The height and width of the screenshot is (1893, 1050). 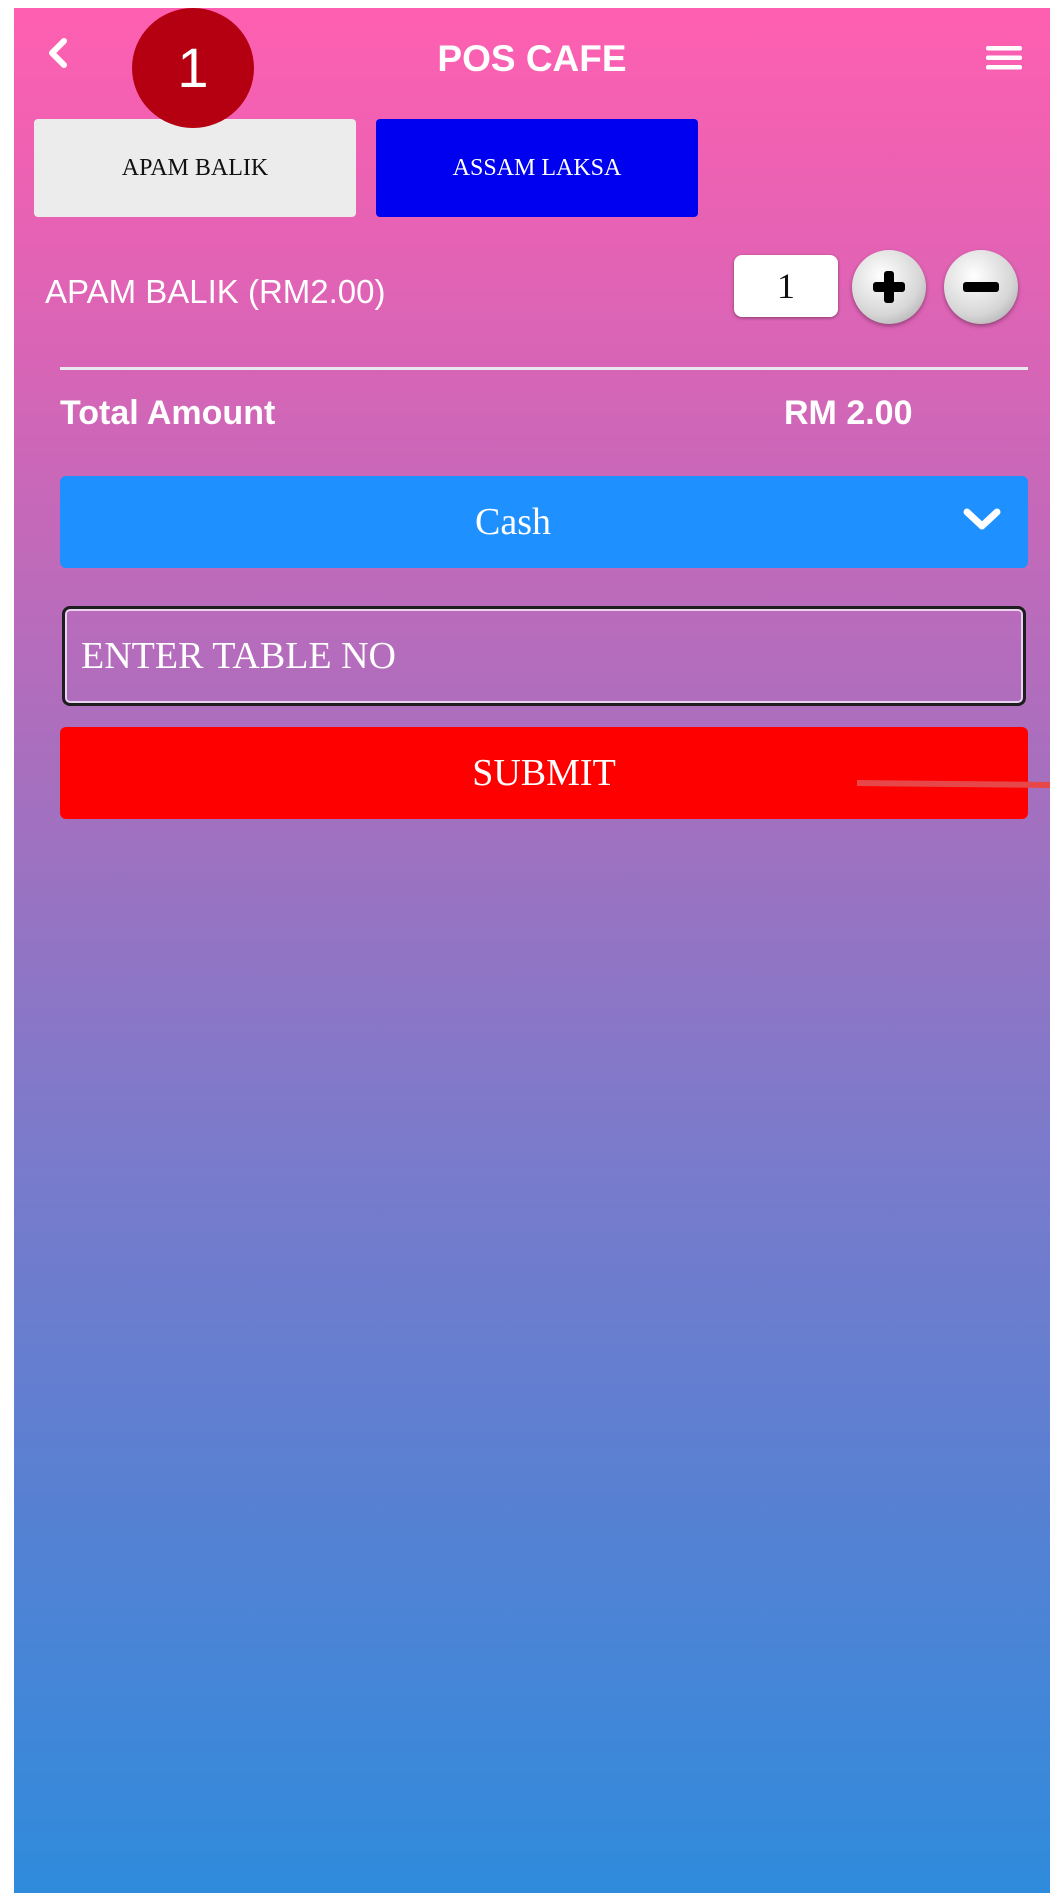 What do you see at coordinates (1004, 58) in the screenshot?
I see `hamburger-menu-icon` at bounding box center [1004, 58].